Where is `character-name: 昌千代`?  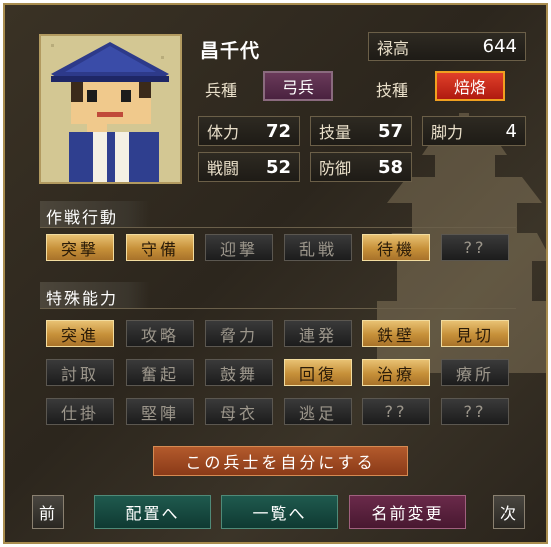
character-name: 昌千代 is located at coordinates (230, 51).